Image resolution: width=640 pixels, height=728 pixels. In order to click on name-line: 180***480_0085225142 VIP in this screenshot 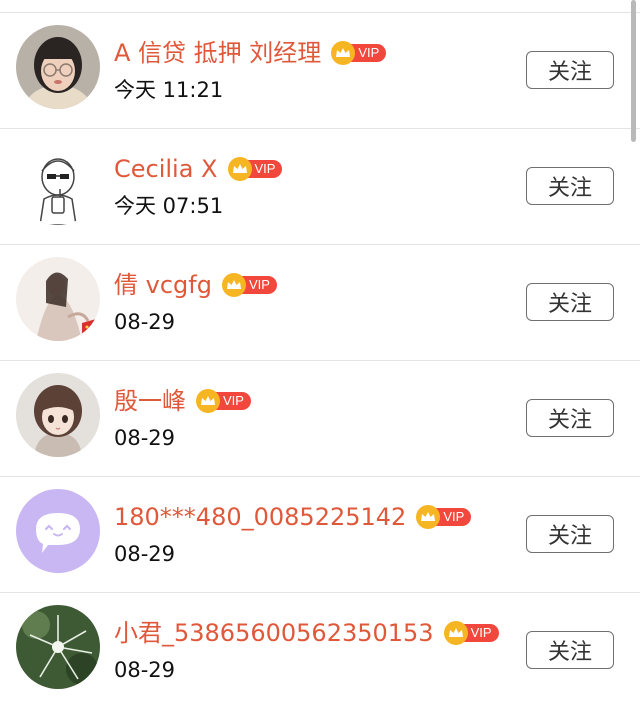, I will do `click(293, 517)`.